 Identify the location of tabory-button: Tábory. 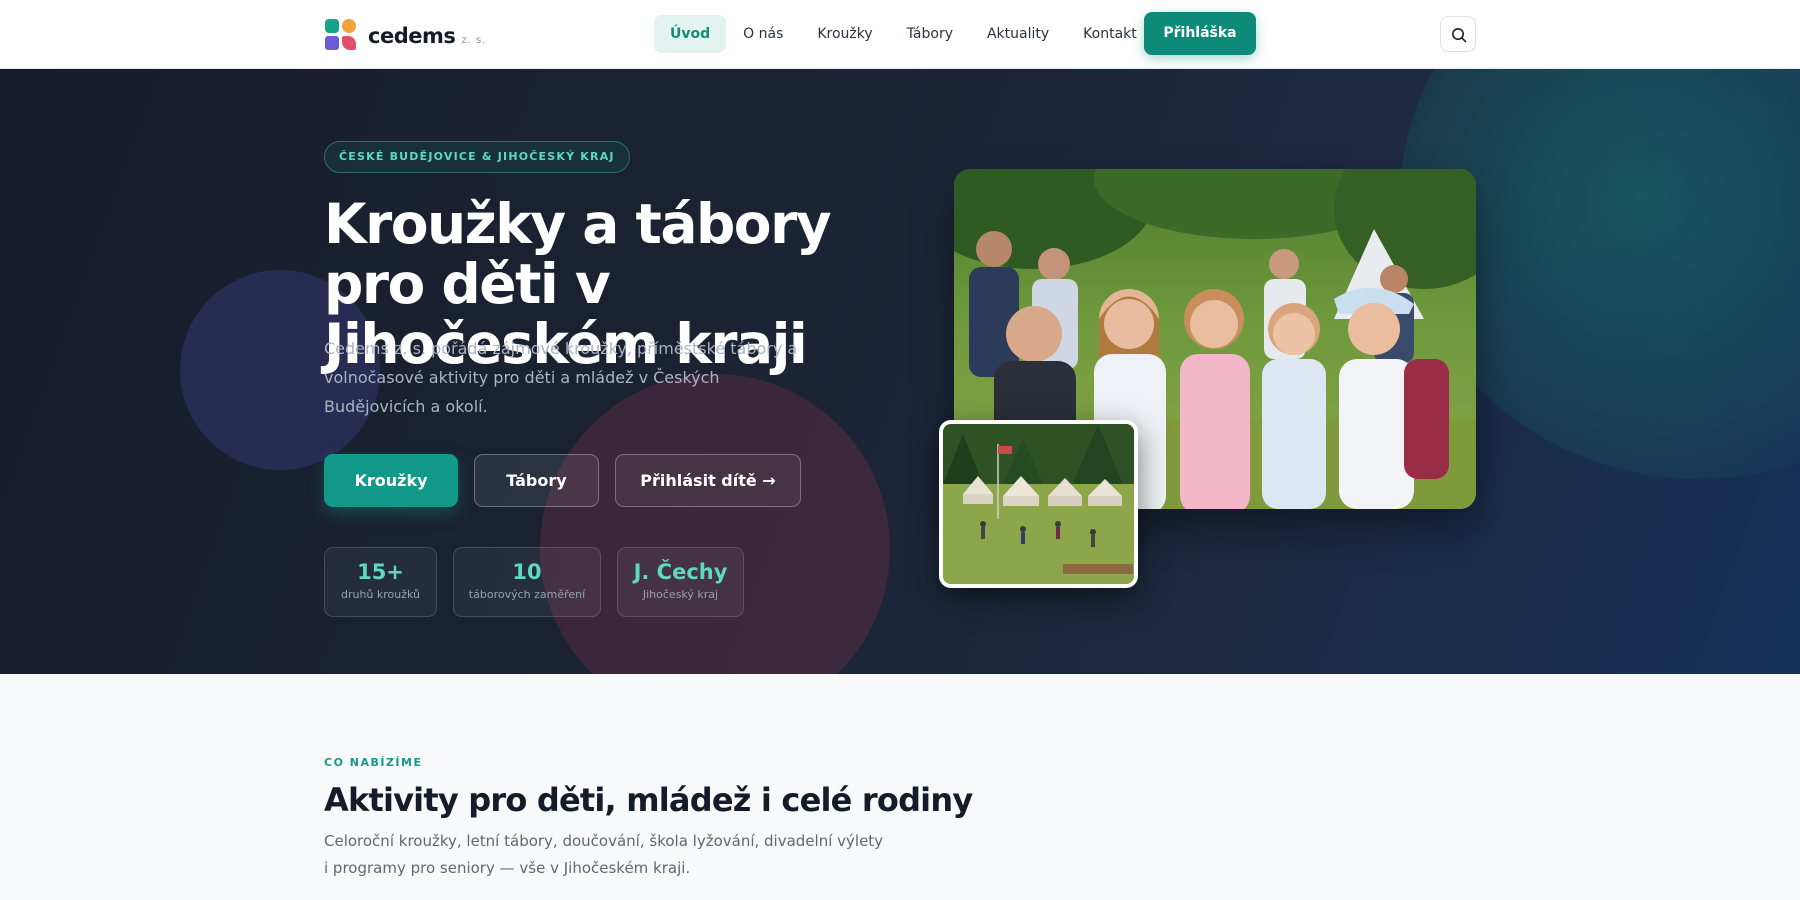
(536, 480).